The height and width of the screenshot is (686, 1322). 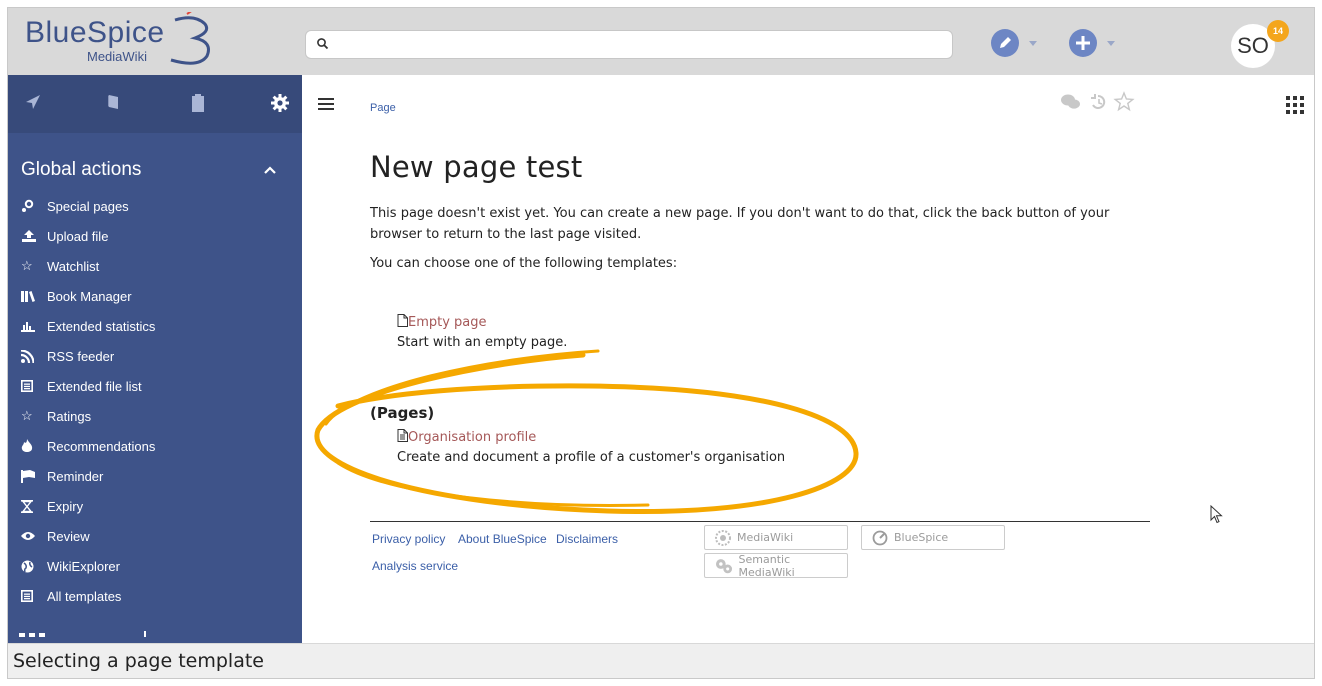 I want to click on template-org-label: Organisation profile, so click(x=472, y=437).